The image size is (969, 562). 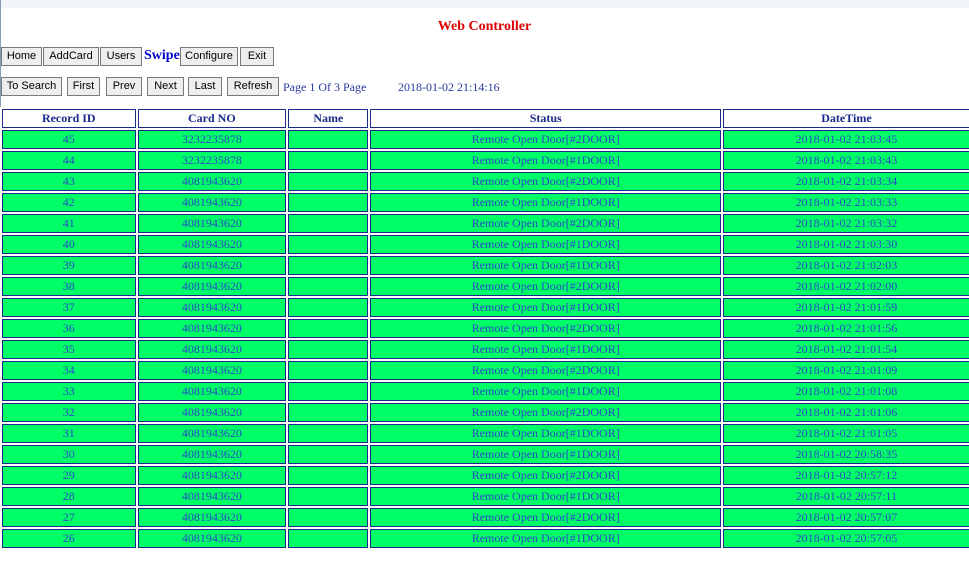 I want to click on datetime-cell: 2018-01-02 21:01:54, so click(x=845, y=349).